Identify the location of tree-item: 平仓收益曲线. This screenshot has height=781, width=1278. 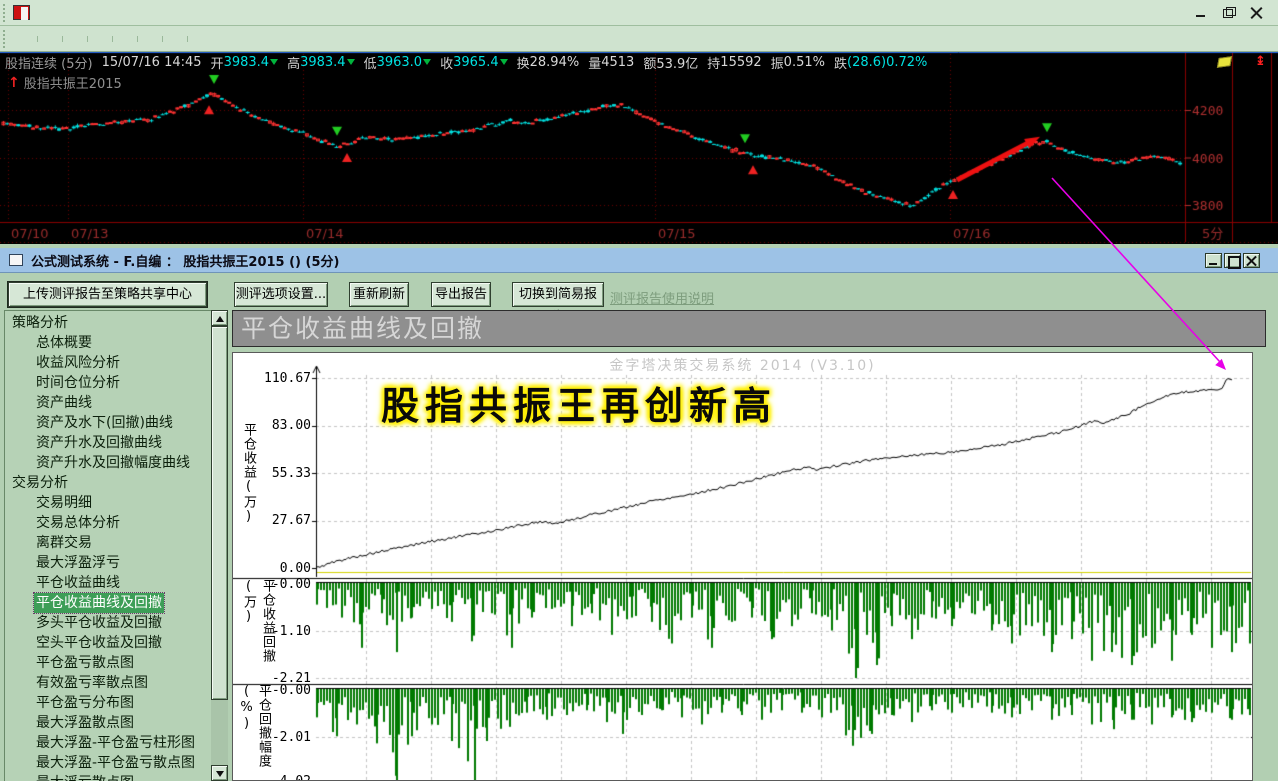
(107, 583).